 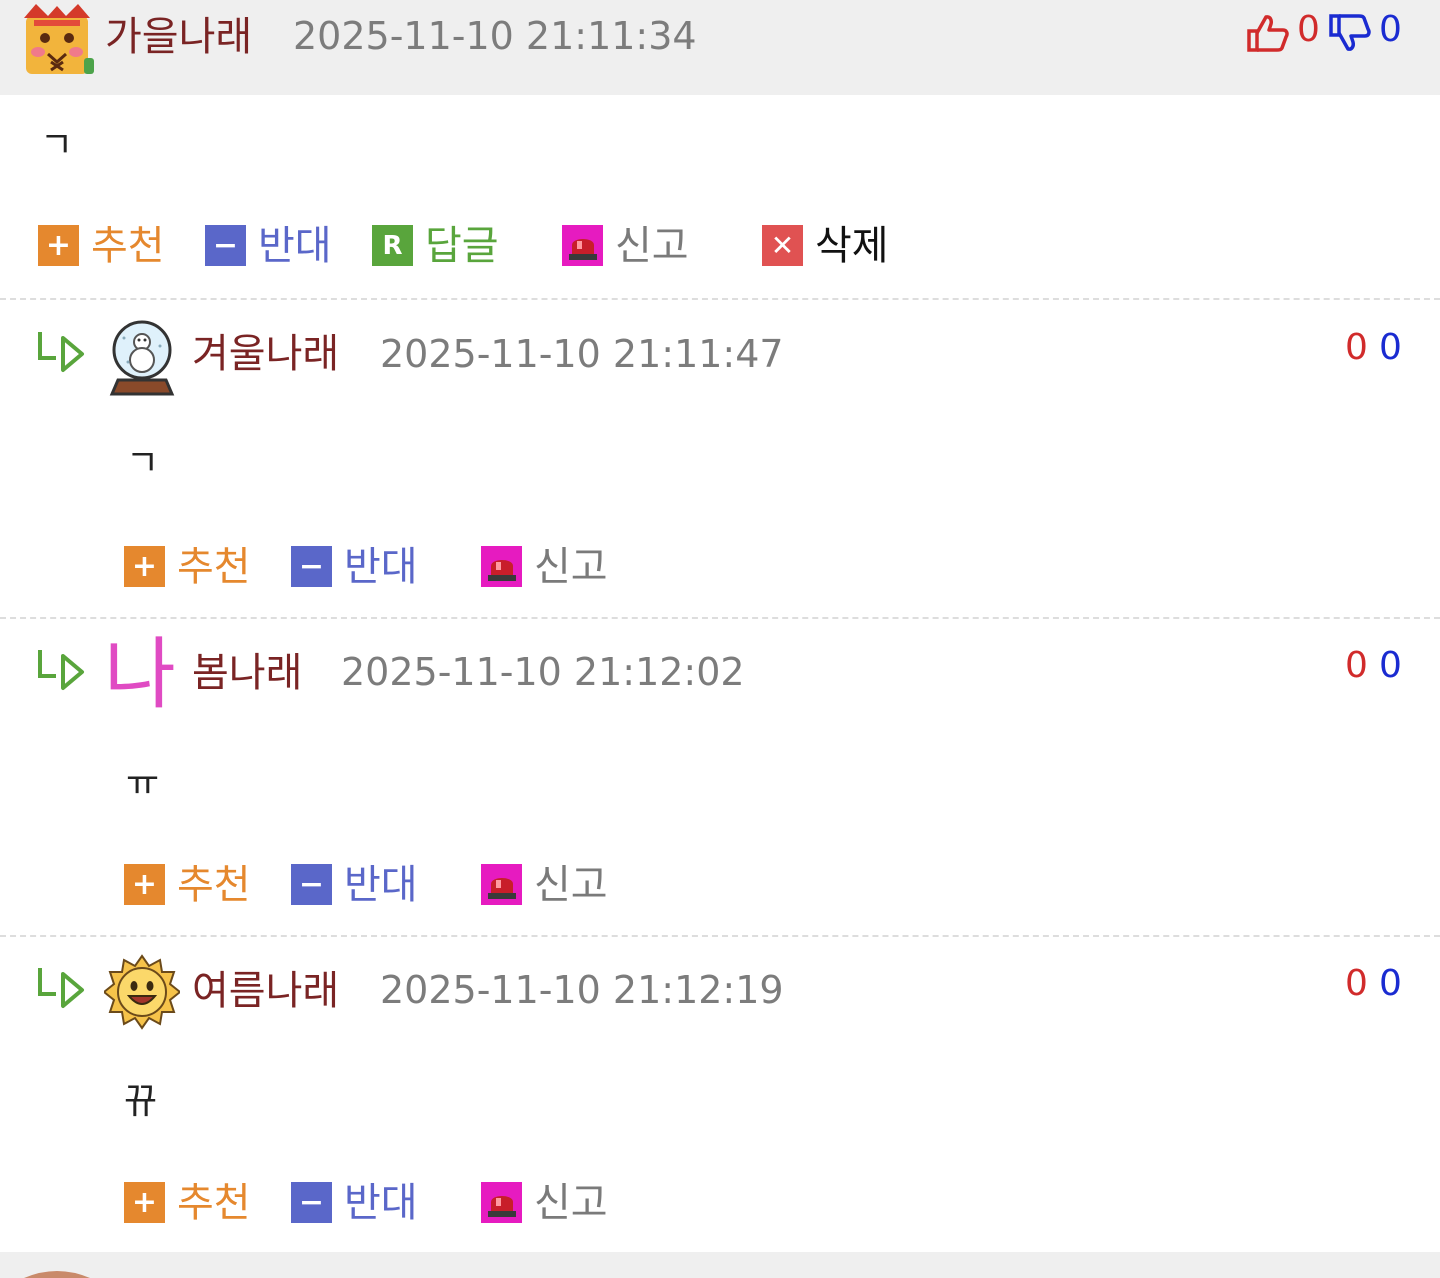 What do you see at coordinates (247, 673) in the screenshot?
I see `comment-nickname: 봄나래` at bounding box center [247, 673].